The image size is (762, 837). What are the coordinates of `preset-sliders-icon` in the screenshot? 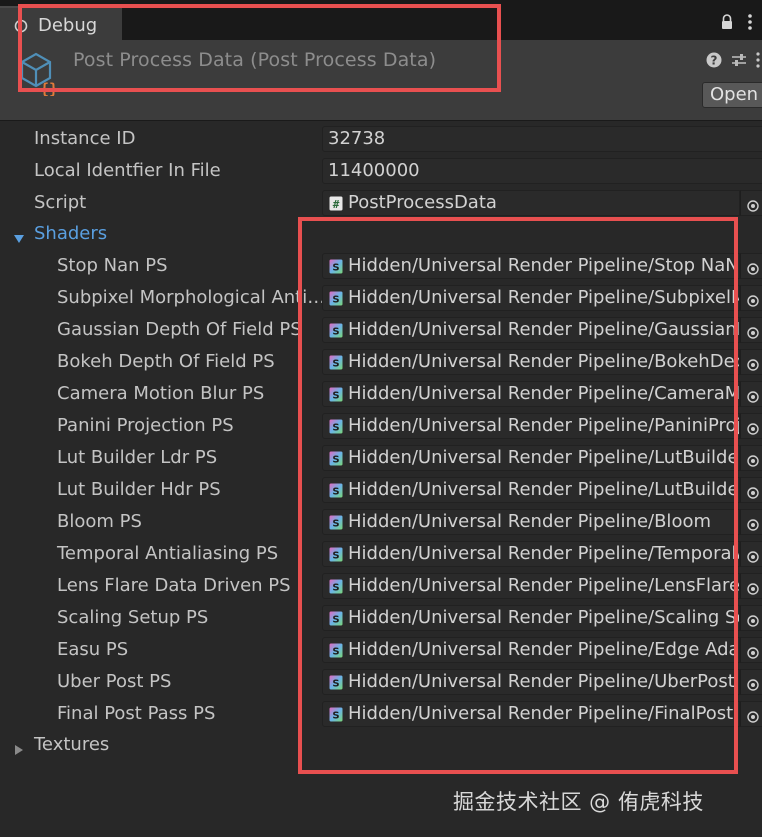 It's located at (739, 60).